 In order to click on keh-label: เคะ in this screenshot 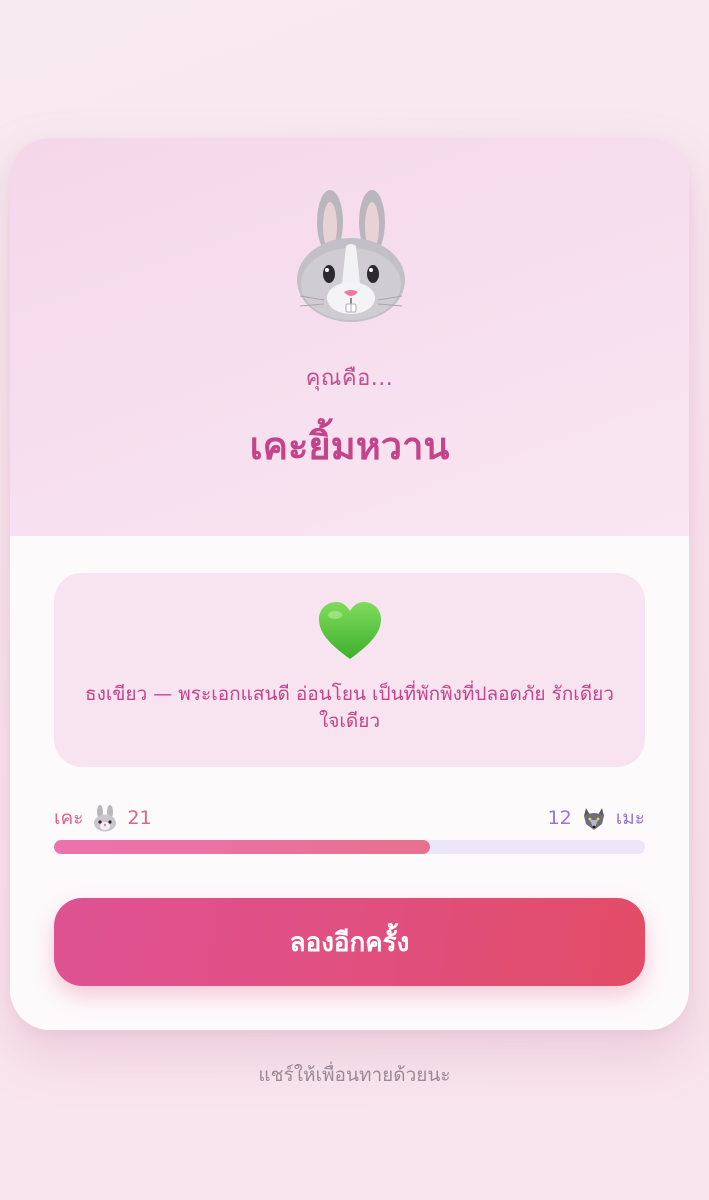, I will do `click(69, 818)`.